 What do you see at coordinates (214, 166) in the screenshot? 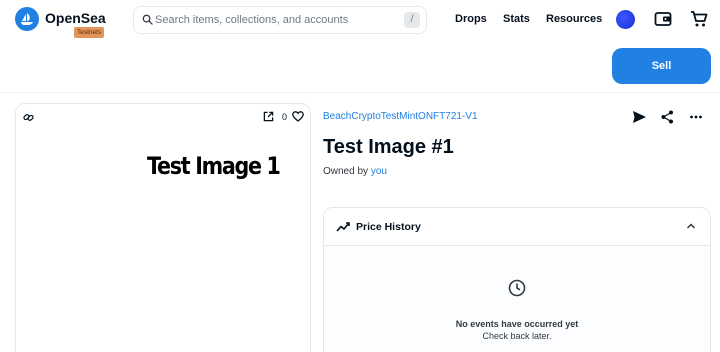
I see `nft-image: Test Image 1` at bounding box center [214, 166].